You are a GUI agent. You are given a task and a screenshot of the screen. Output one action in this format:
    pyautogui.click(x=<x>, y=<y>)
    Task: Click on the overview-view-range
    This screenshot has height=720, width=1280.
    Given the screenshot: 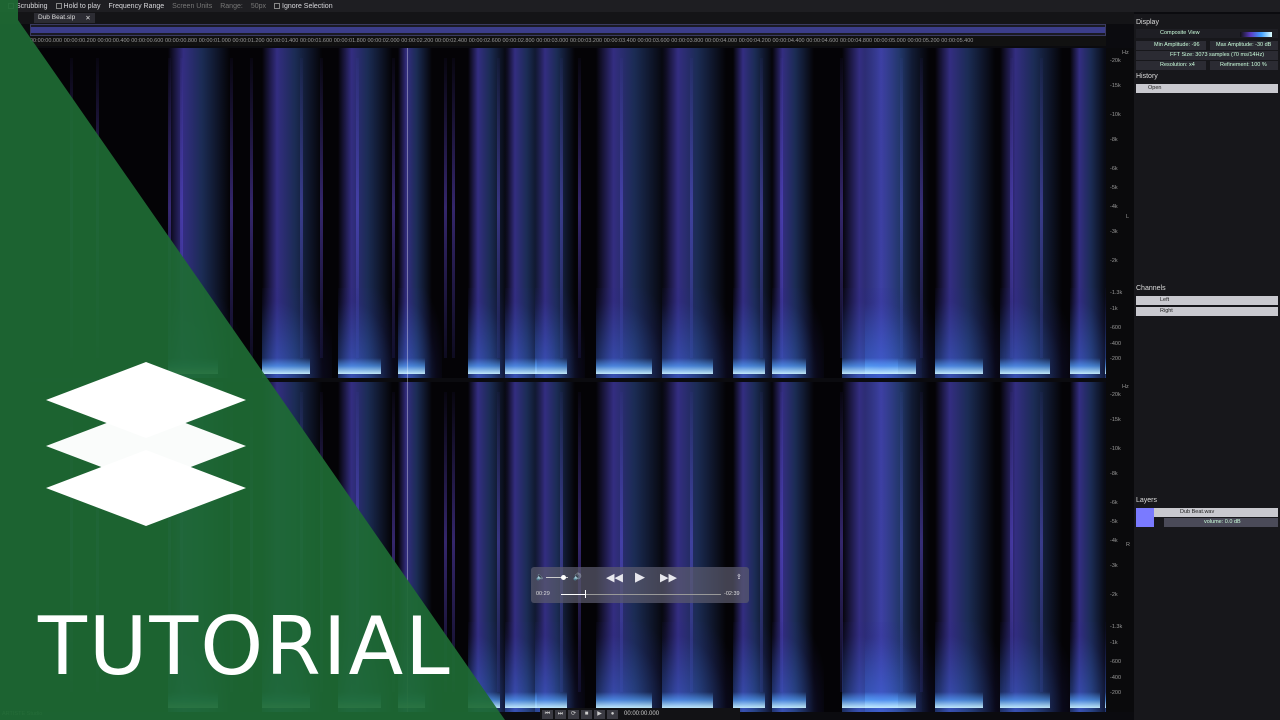 What is the action you would take?
    pyautogui.click(x=568, y=30)
    